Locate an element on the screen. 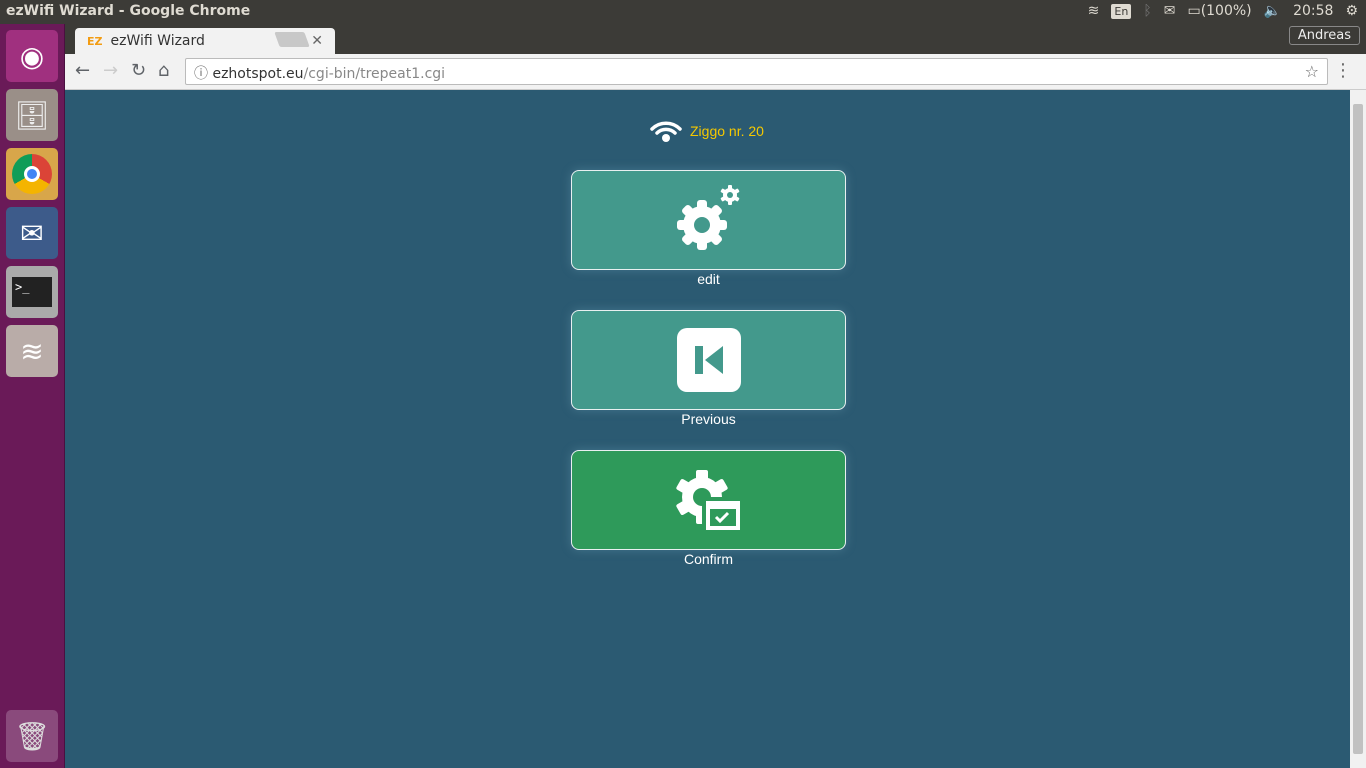 The width and height of the screenshot is (1366, 768). power-icon: ⚙ is located at coordinates (1351, 11).